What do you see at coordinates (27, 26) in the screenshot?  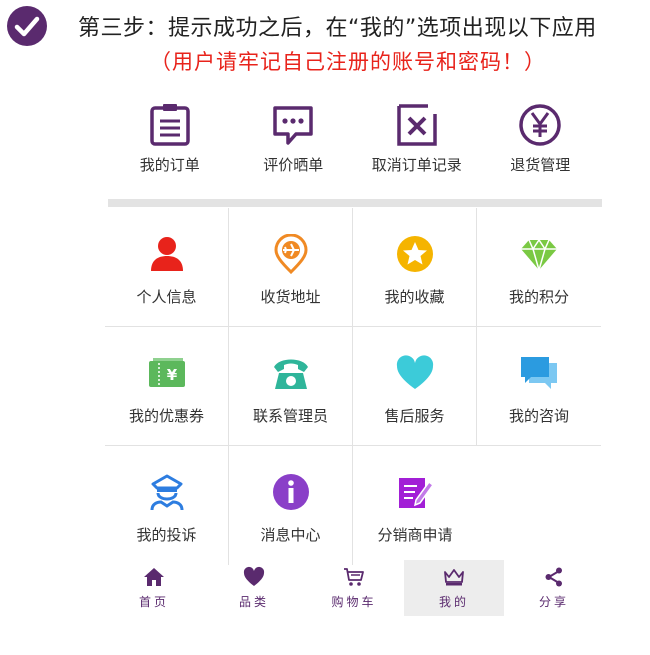 I see `checkmark-icon` at bounding box center [27, 26].